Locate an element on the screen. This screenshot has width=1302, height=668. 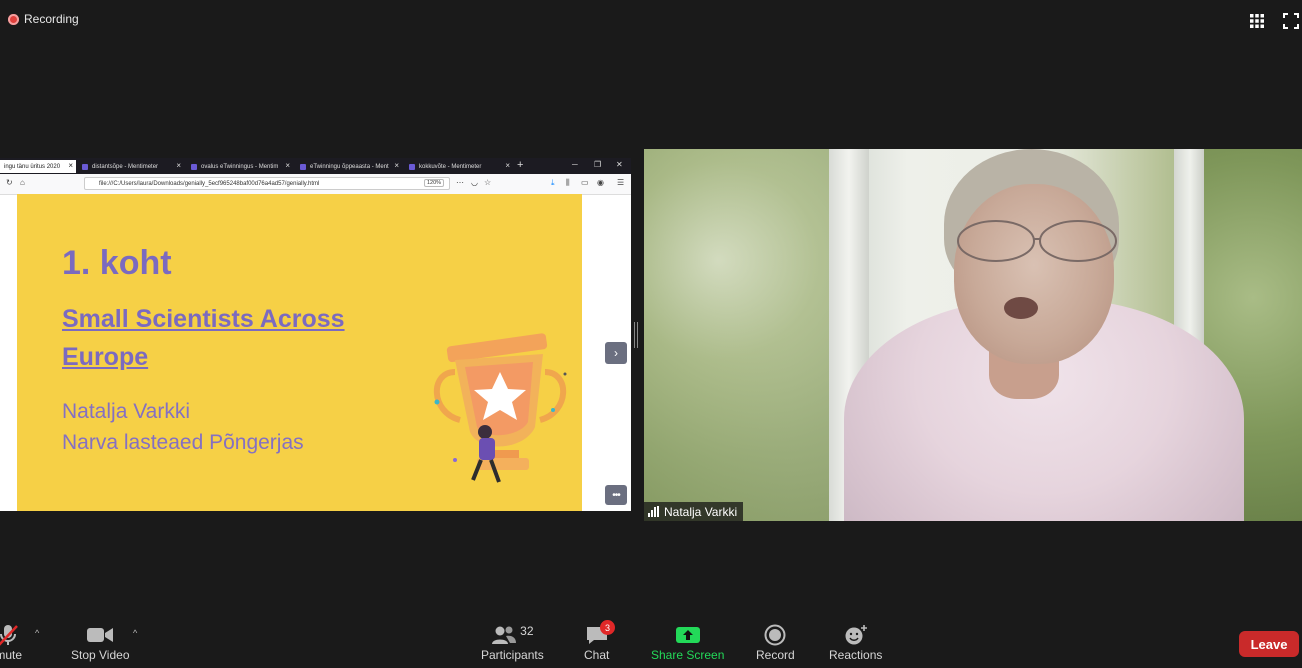
pocket-icon: ◡ is located at coordinates (474, 182).